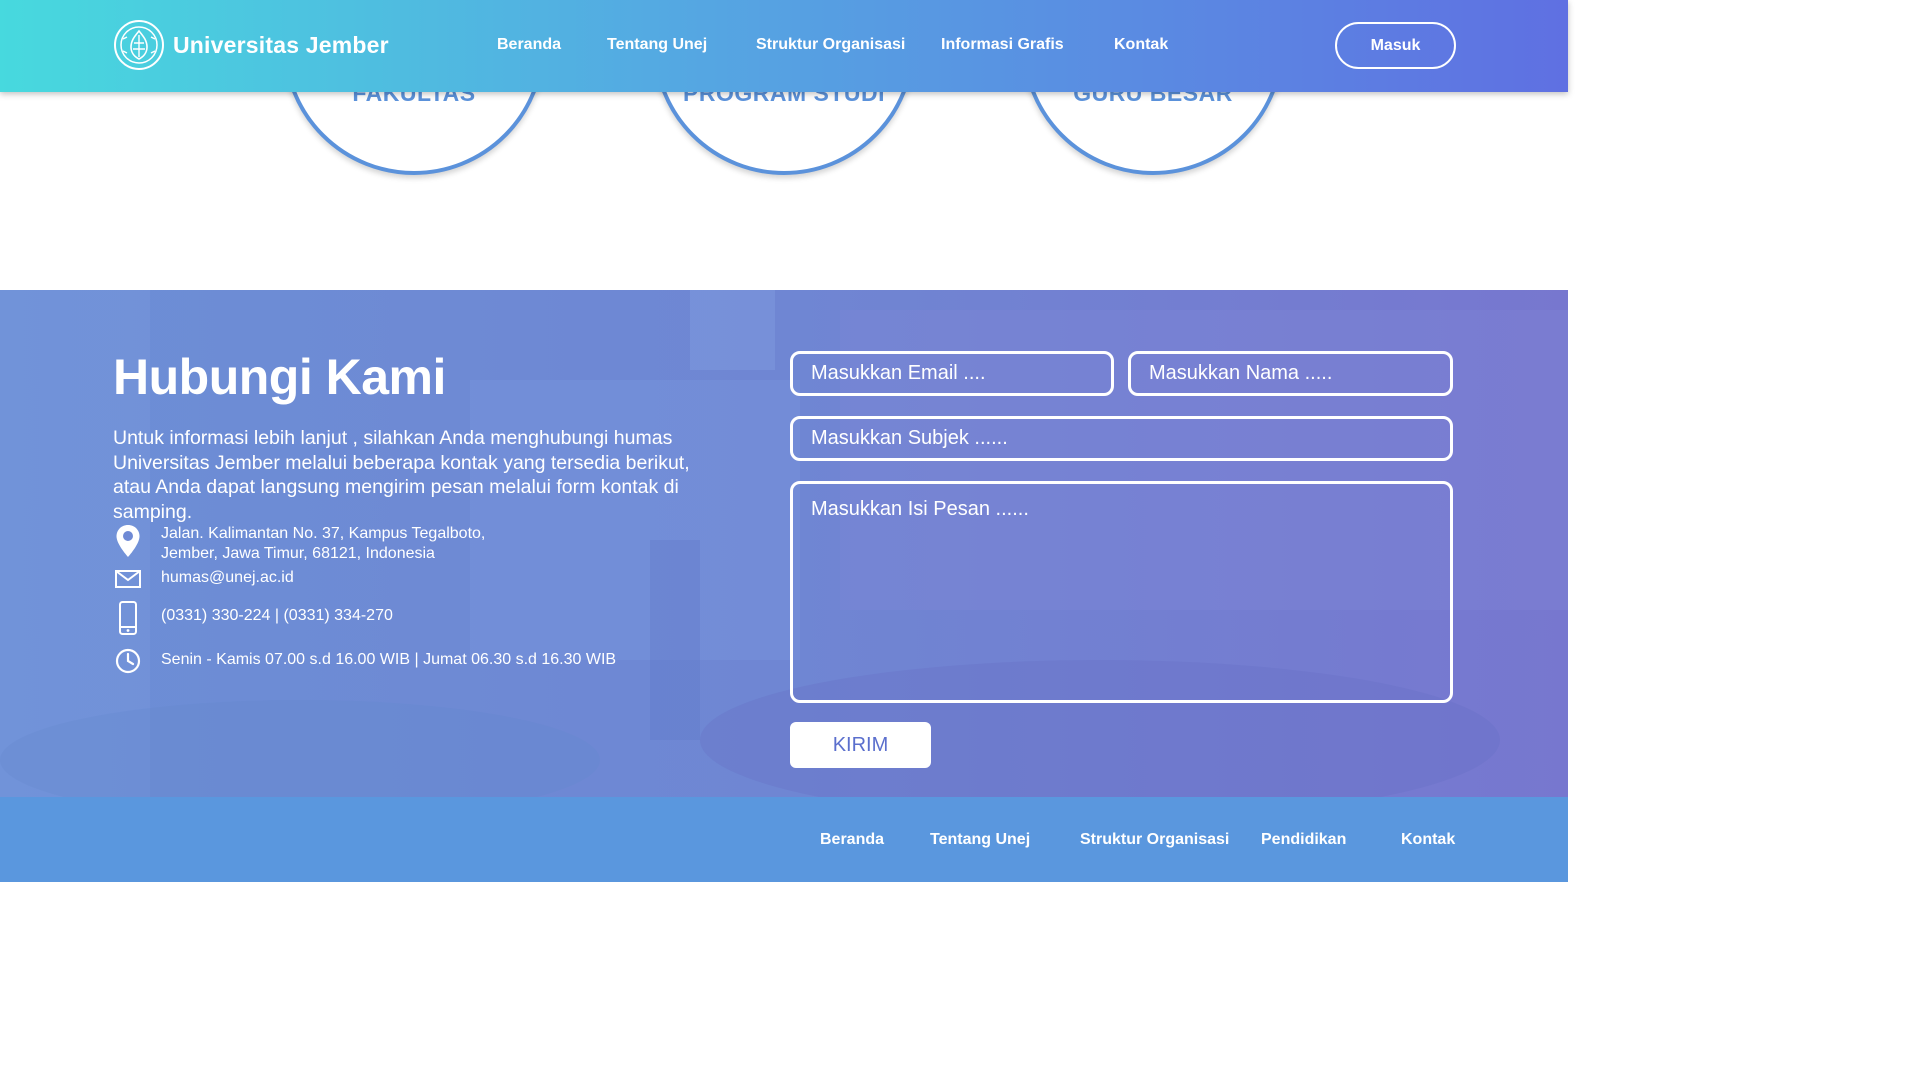 The height and width of the screenshot is (1080, 1920). I want to click on brand: Universitas Jember, so click(251, 45).